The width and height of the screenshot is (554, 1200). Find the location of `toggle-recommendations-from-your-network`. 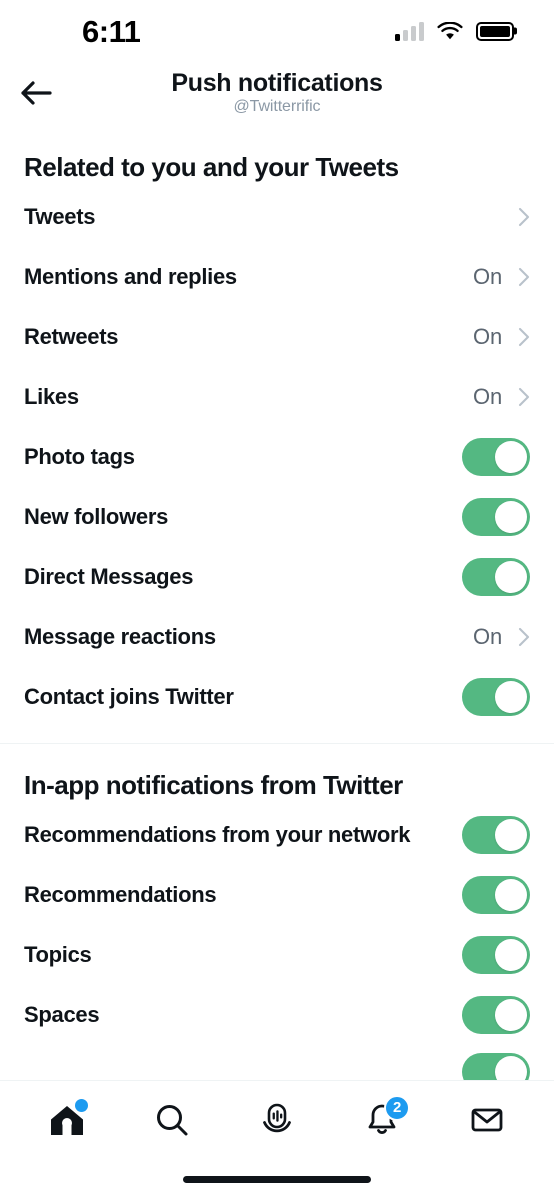

toggle-recommendations-from-your-network is located at coordinates (496, 835).